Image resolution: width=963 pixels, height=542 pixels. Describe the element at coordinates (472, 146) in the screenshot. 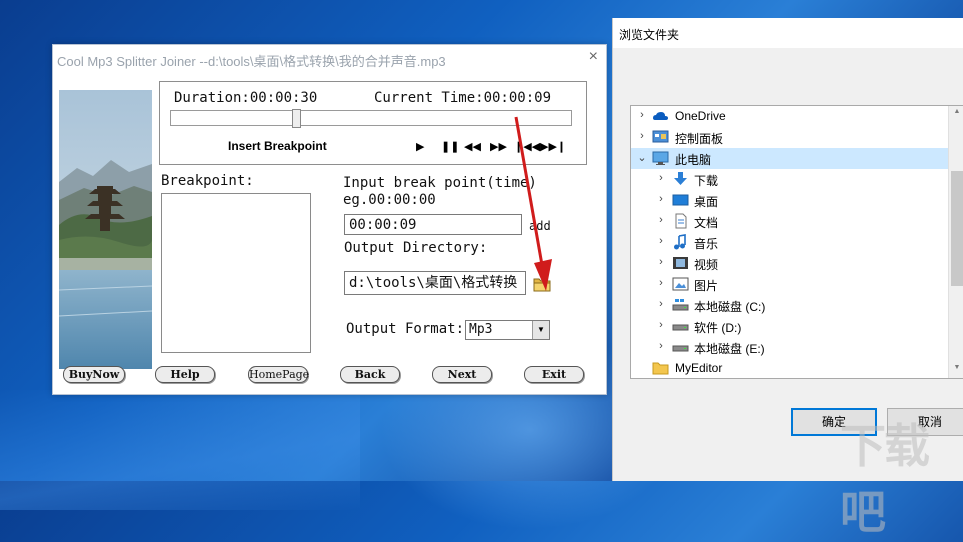

I see `rewind-icon: ◀◀` at that location.